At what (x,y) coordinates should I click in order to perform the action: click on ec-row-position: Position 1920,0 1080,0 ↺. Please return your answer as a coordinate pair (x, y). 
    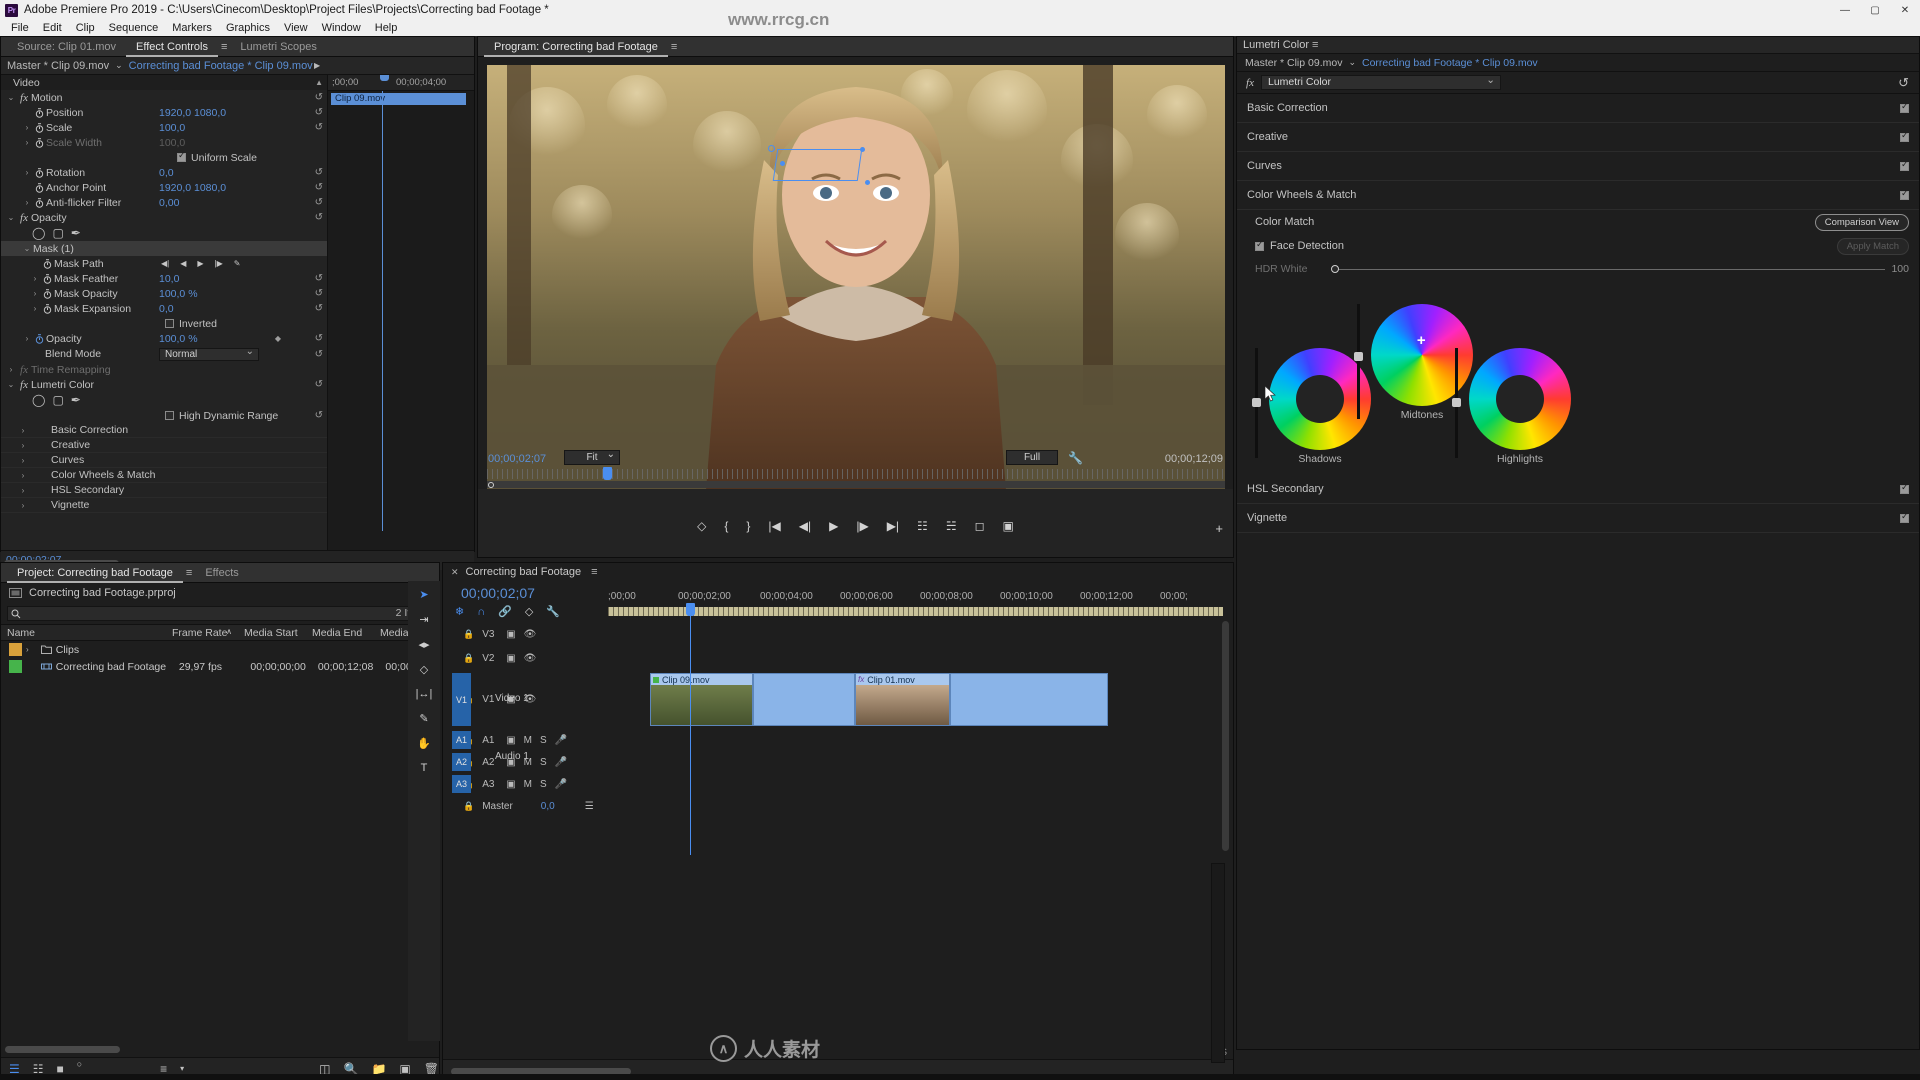
    Looking at the image, I should click on (164, 112).